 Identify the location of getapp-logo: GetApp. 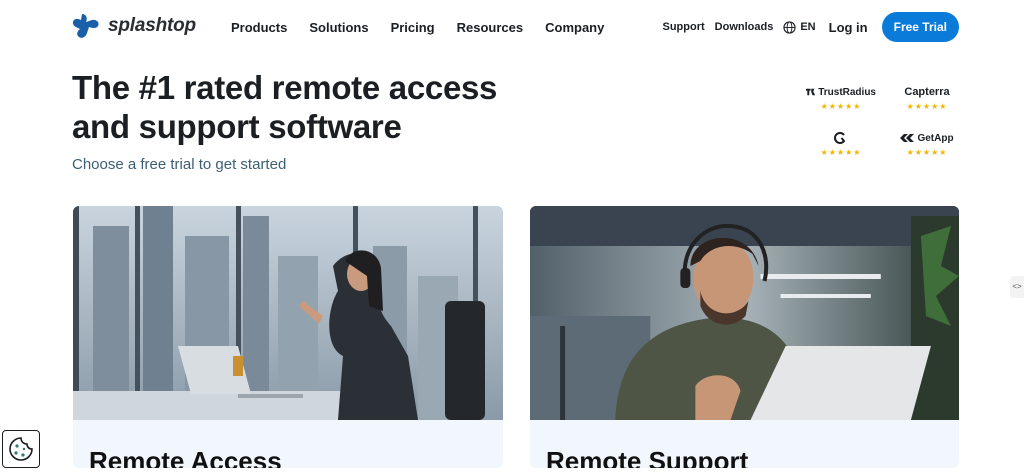
(927, 138).